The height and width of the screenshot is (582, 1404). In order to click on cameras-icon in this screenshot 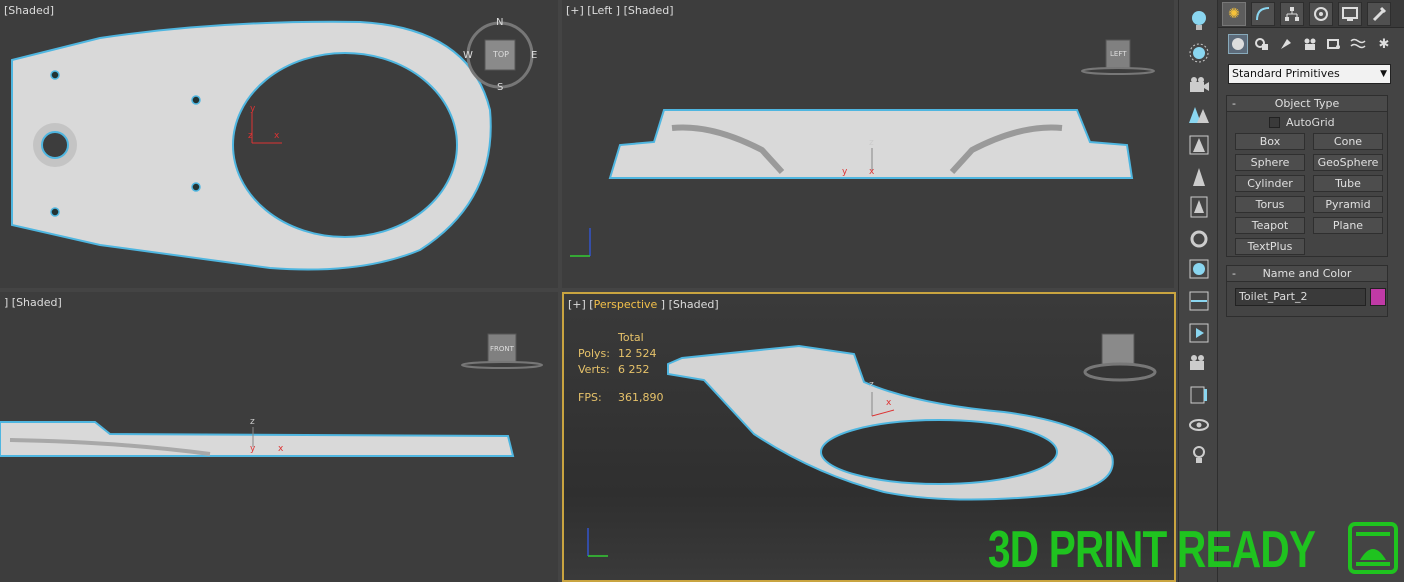, I will do `click(1310, 44)`.